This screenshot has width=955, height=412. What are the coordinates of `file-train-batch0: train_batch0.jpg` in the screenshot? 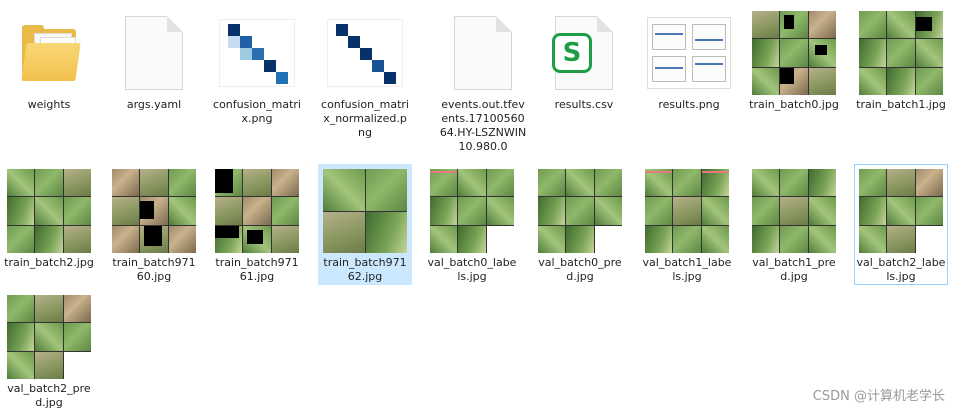 It's located at (794, 59).